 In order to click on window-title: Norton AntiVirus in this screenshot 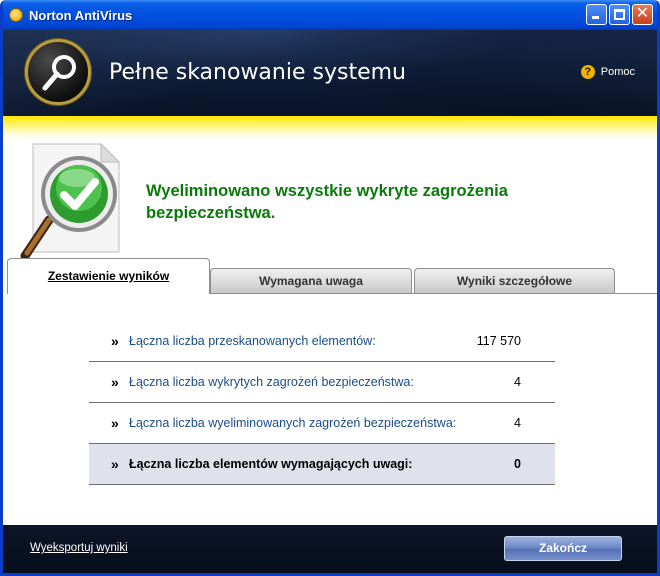, I will do `click(81, 15)`.